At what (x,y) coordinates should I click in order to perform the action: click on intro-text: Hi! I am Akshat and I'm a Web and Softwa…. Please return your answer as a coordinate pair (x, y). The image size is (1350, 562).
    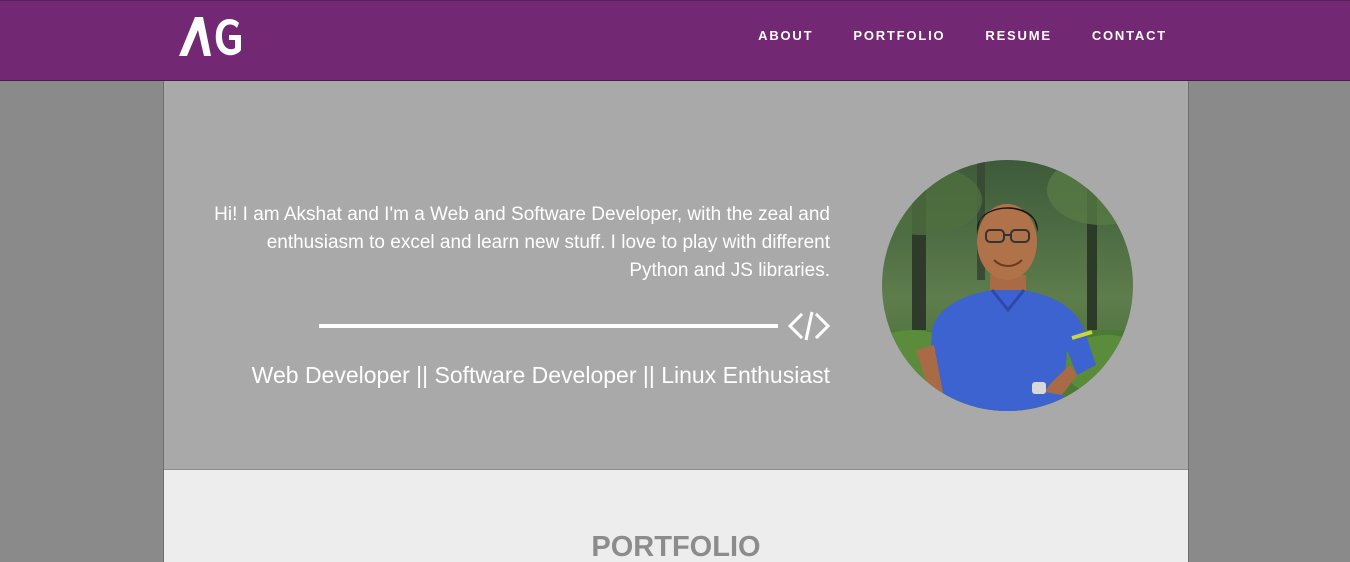
    Looking at the image, I should click on (522, 242).